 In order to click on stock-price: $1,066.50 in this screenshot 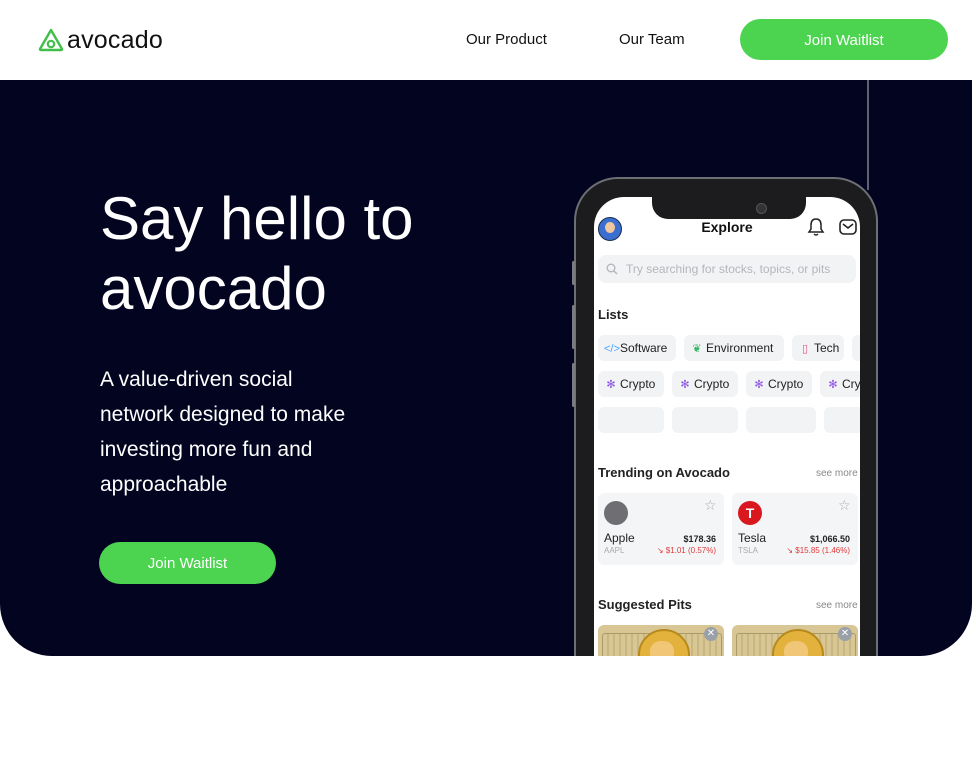, I will do `click(829, 539)`.